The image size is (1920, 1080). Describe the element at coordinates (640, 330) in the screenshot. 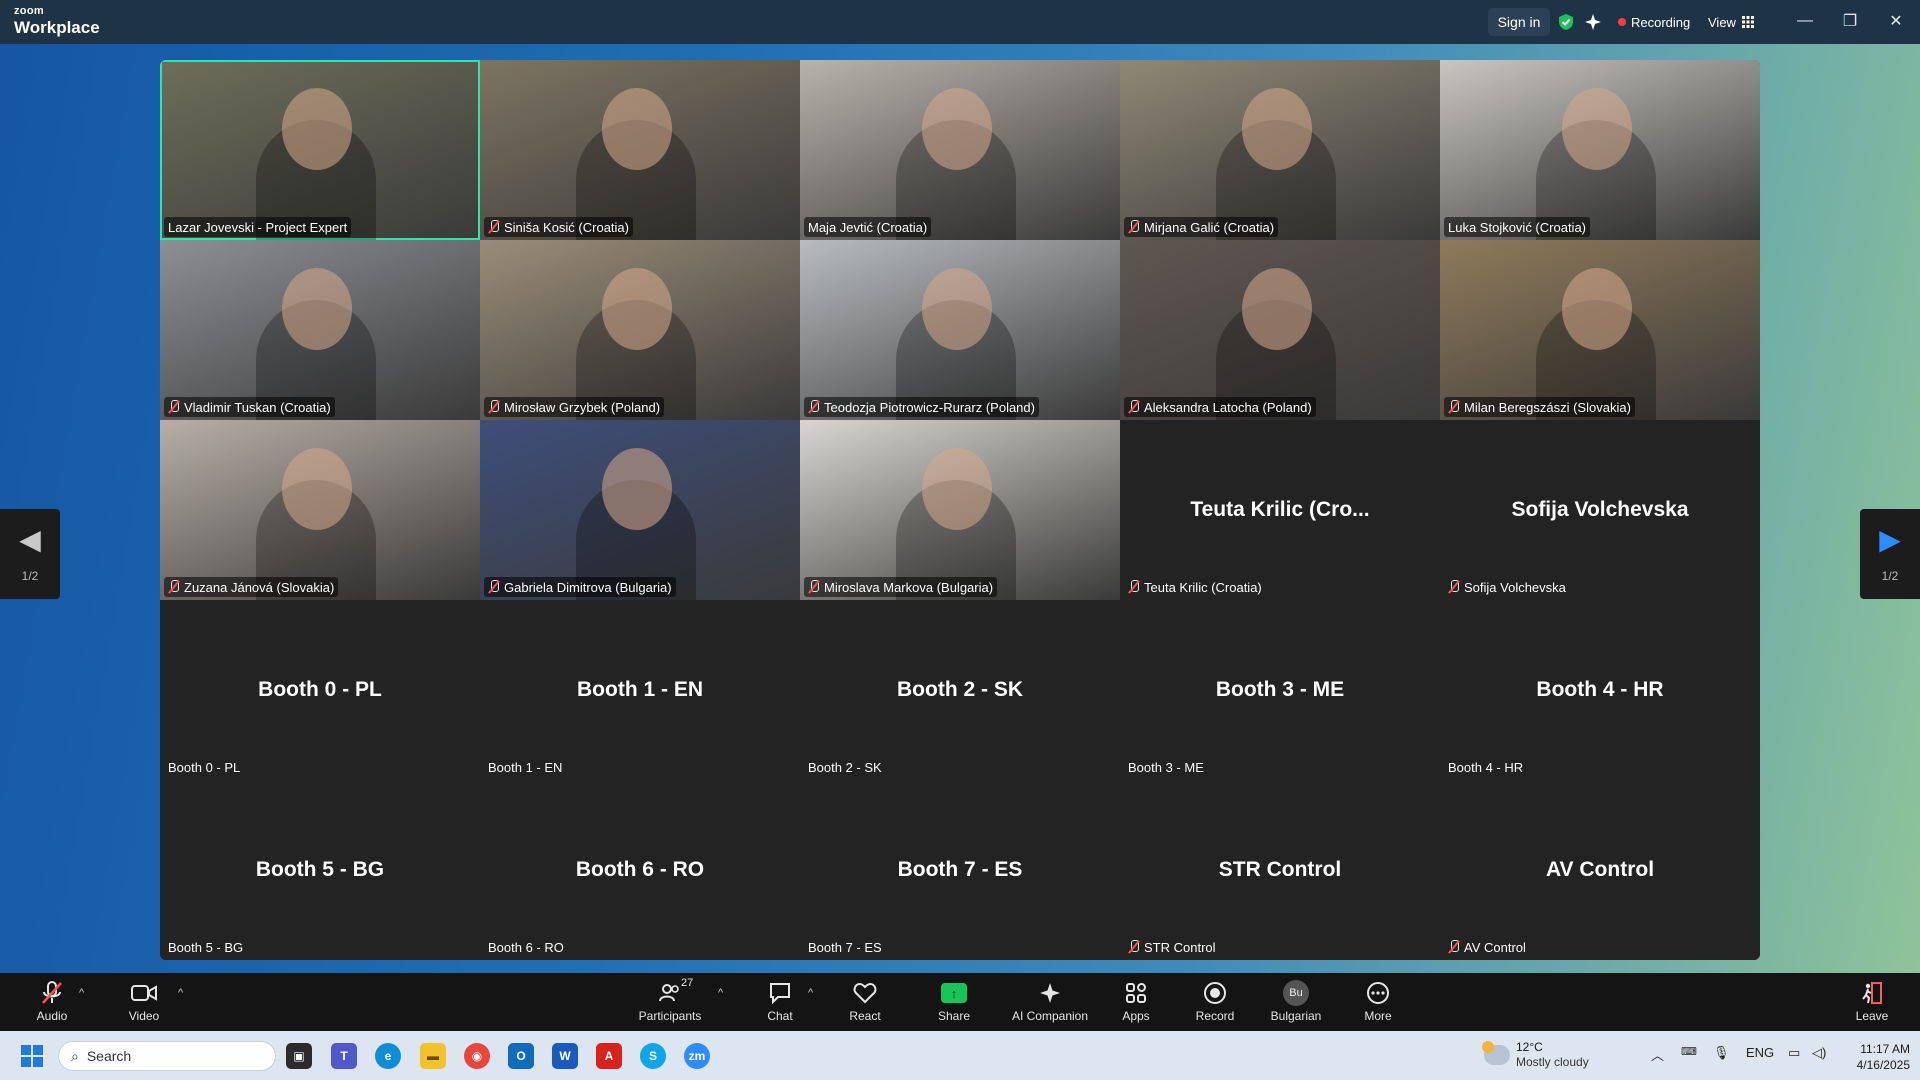

I see `participant-tile: Mirosław Grzybek (Poland)` at that location.